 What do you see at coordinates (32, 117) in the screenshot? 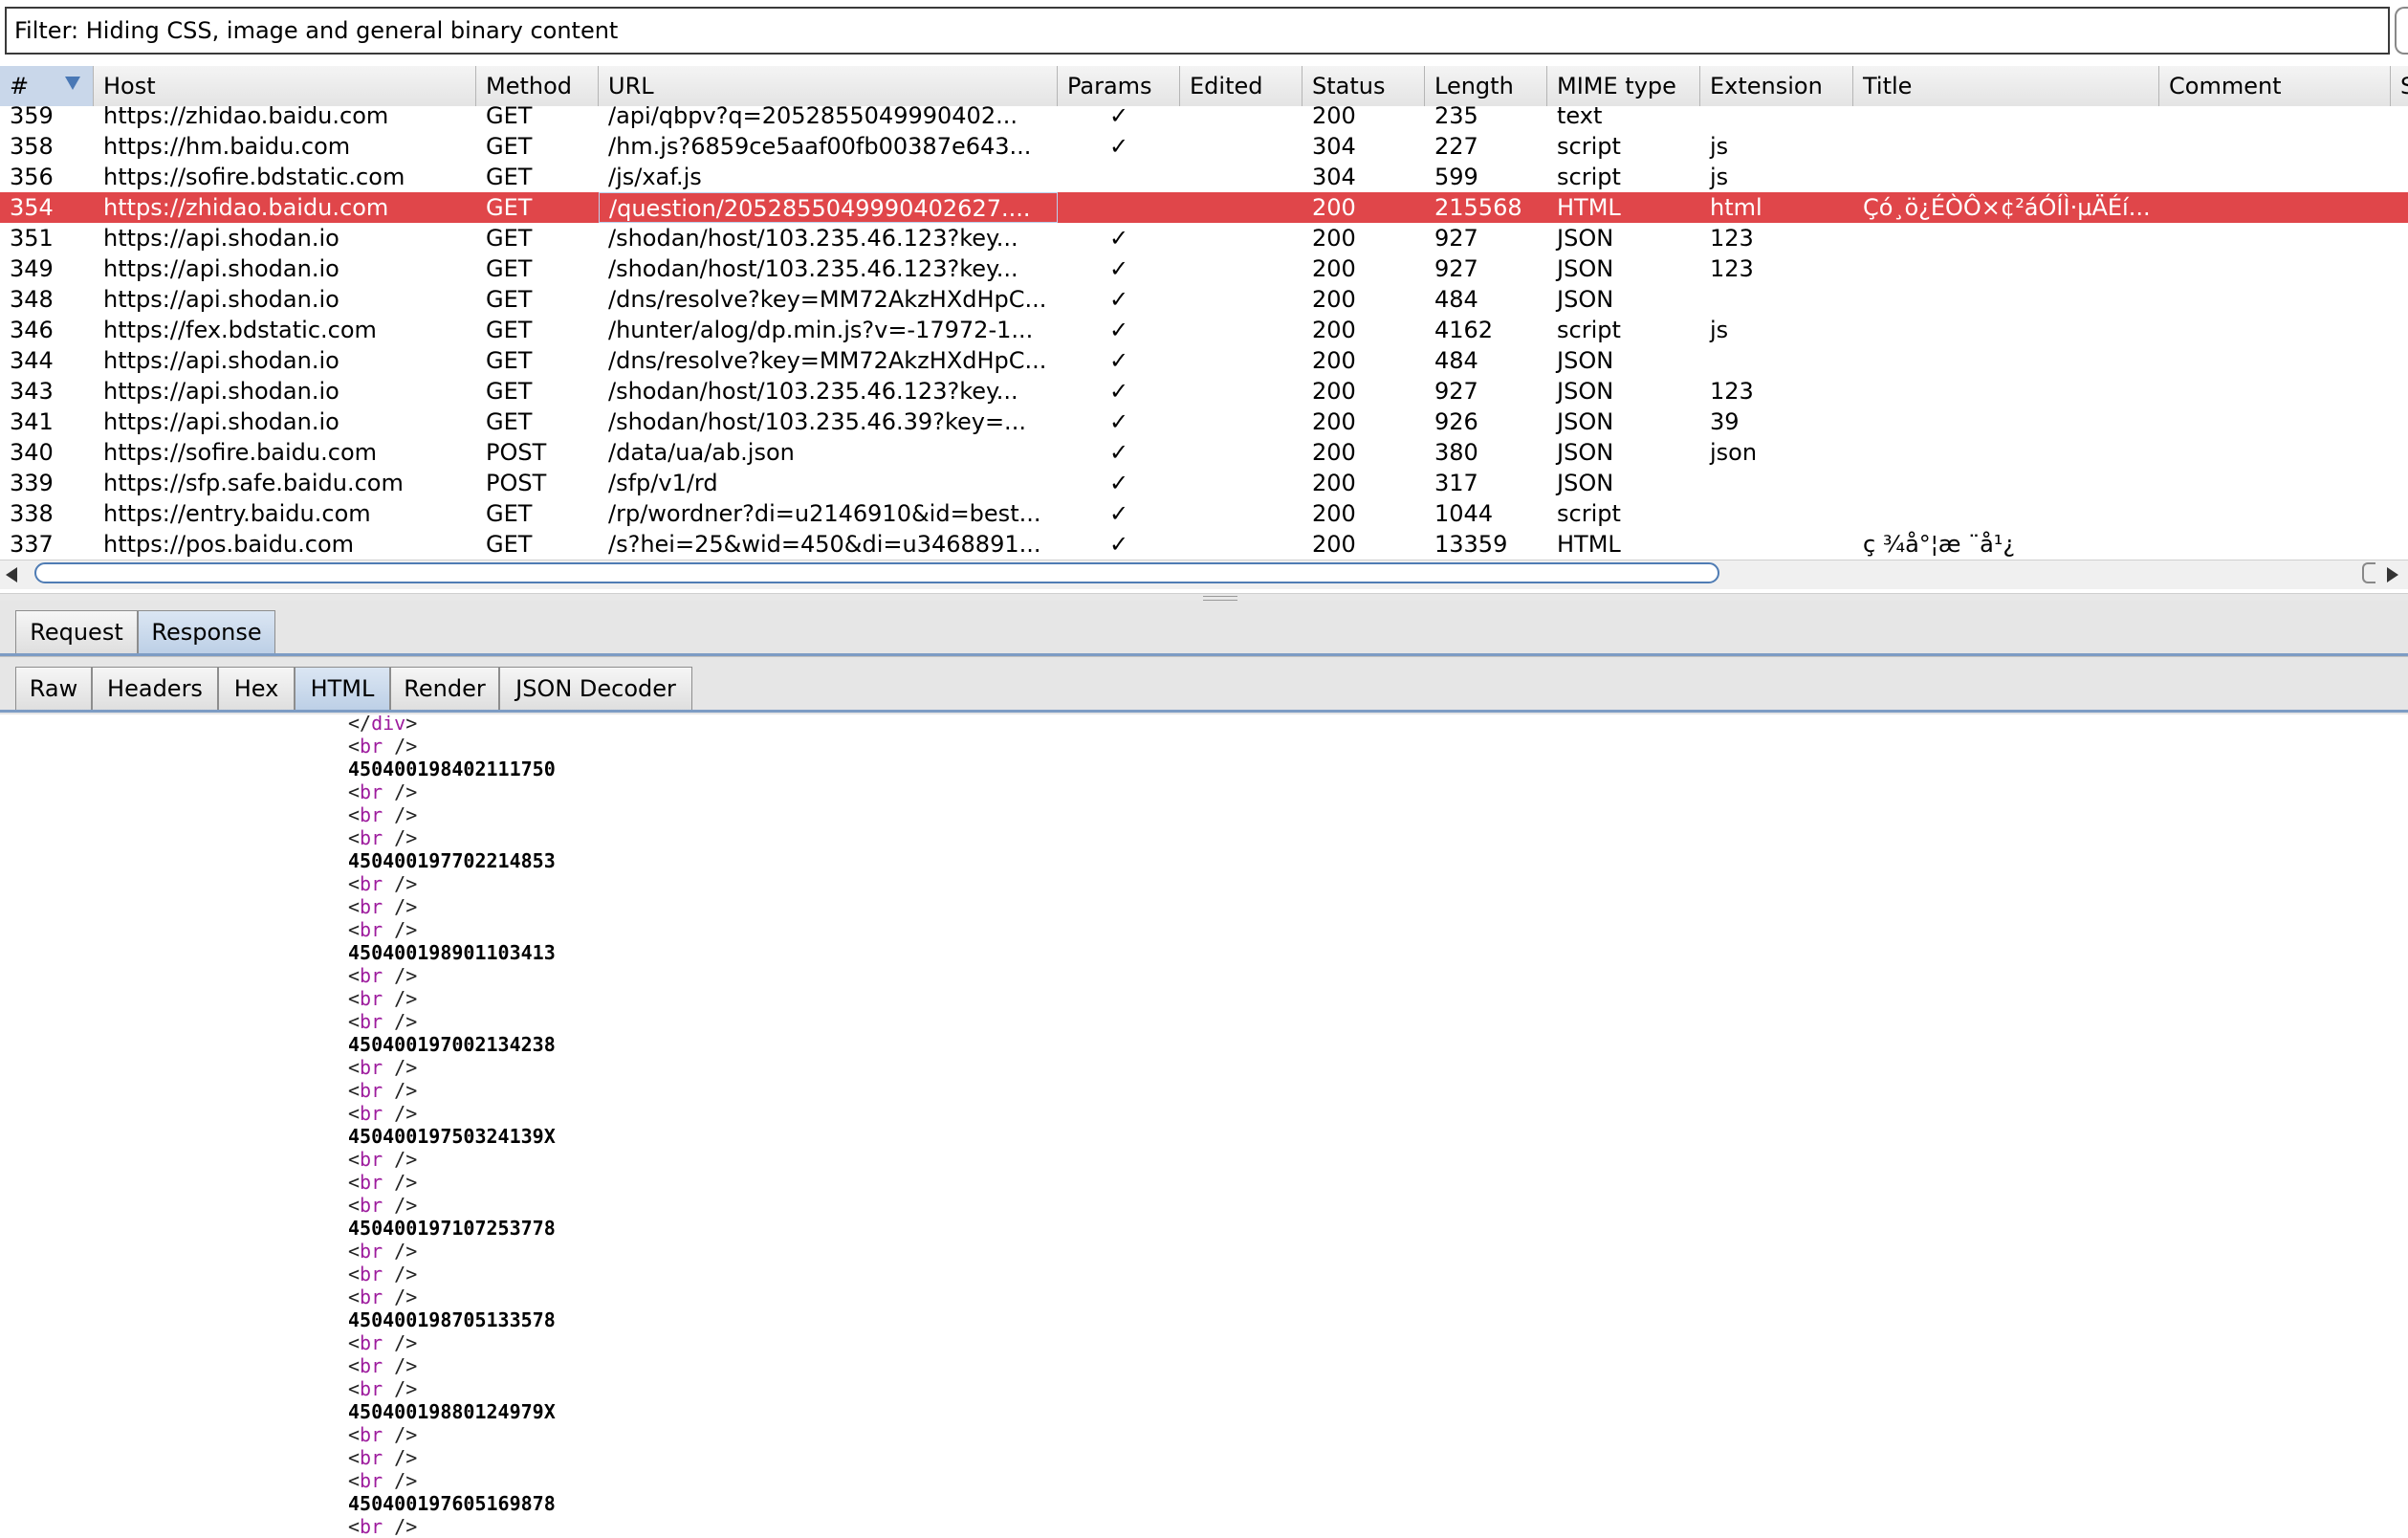
I see `cell-num: 359` at bounding box center [32, 117].